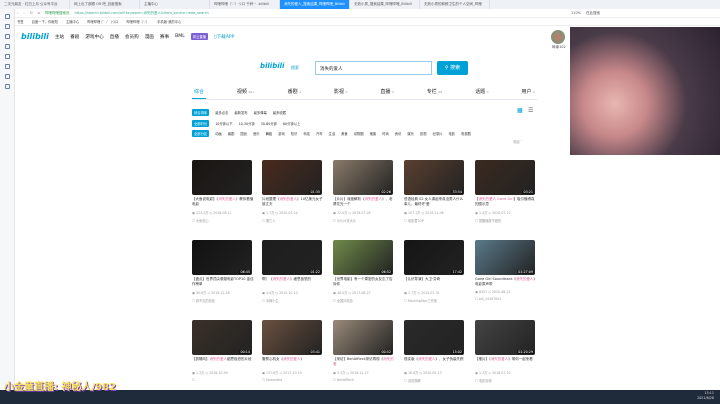 This screenshot has height=404, width=720. Describe the element at coordinates (319, 133) in the screenshot. I see `filter-option: 汽车` at that location.